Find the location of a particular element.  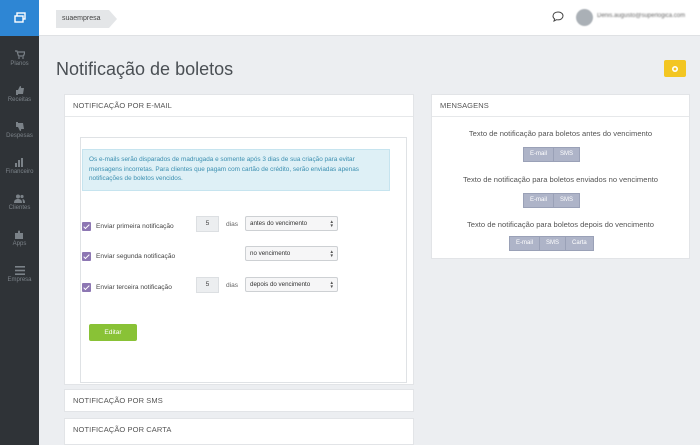

windows-icon is located at coordinates (19, 17).